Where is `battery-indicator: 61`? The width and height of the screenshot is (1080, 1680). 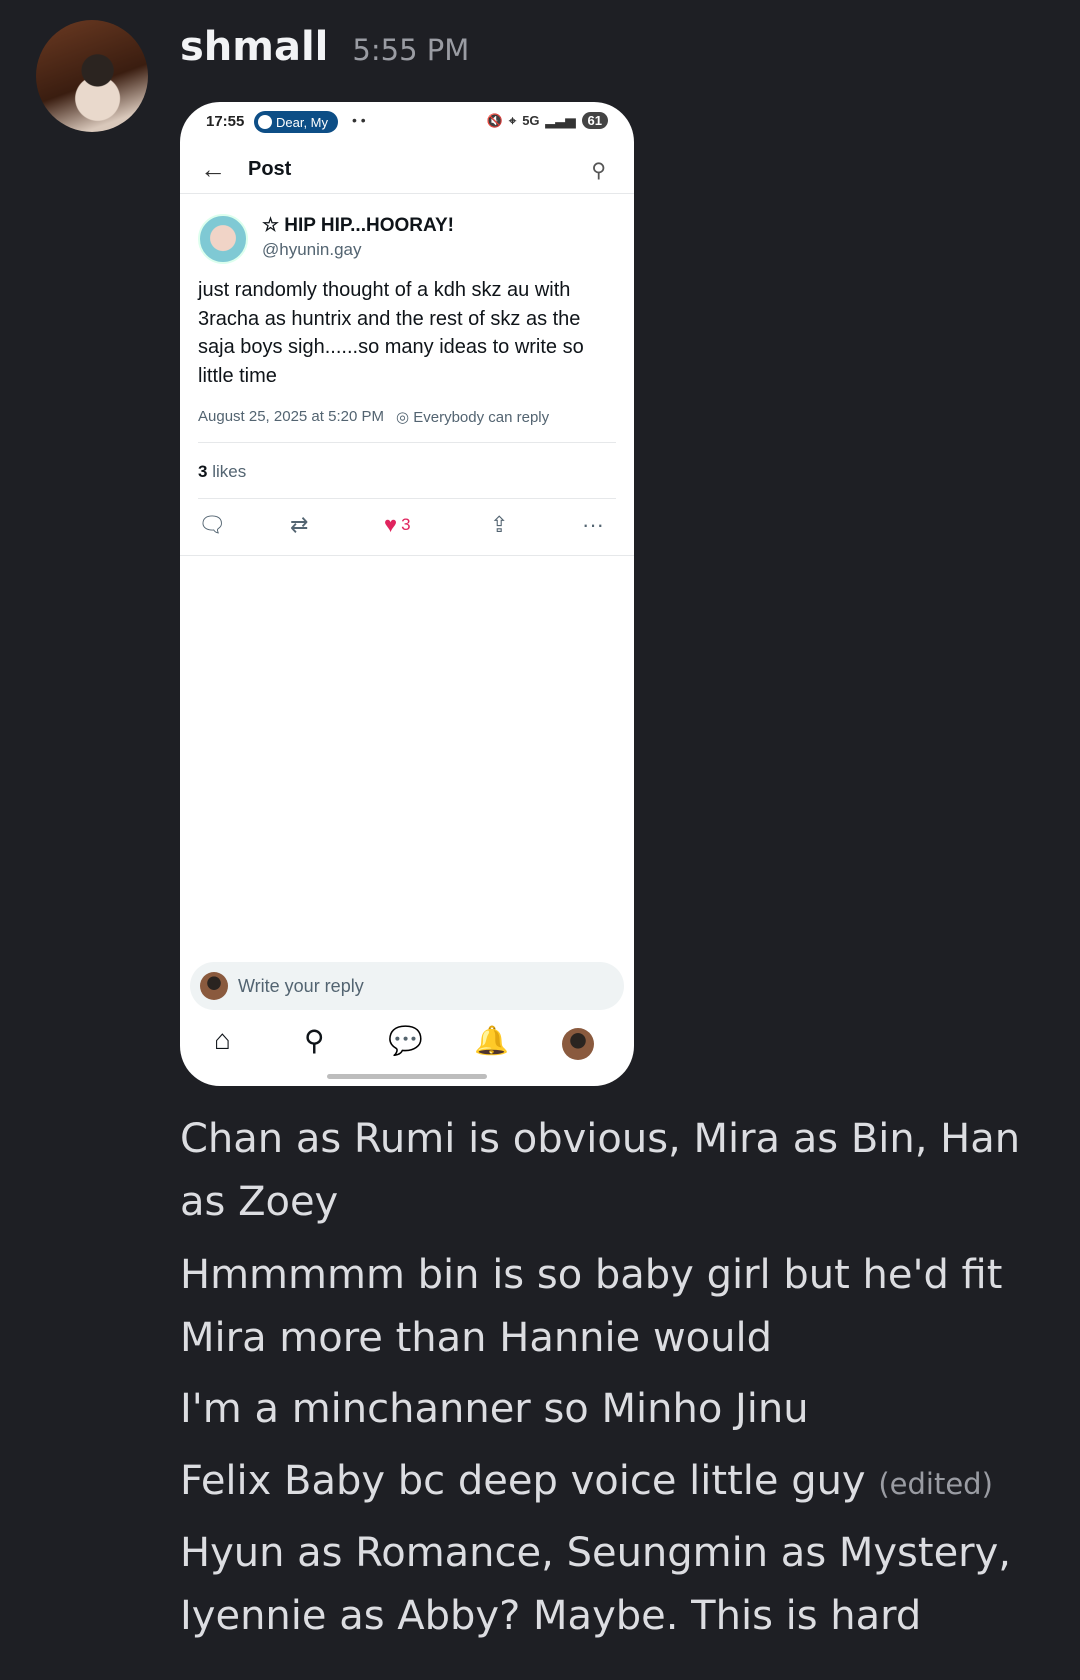
battery-indicator: 61 is located at coordinates (594, 120).